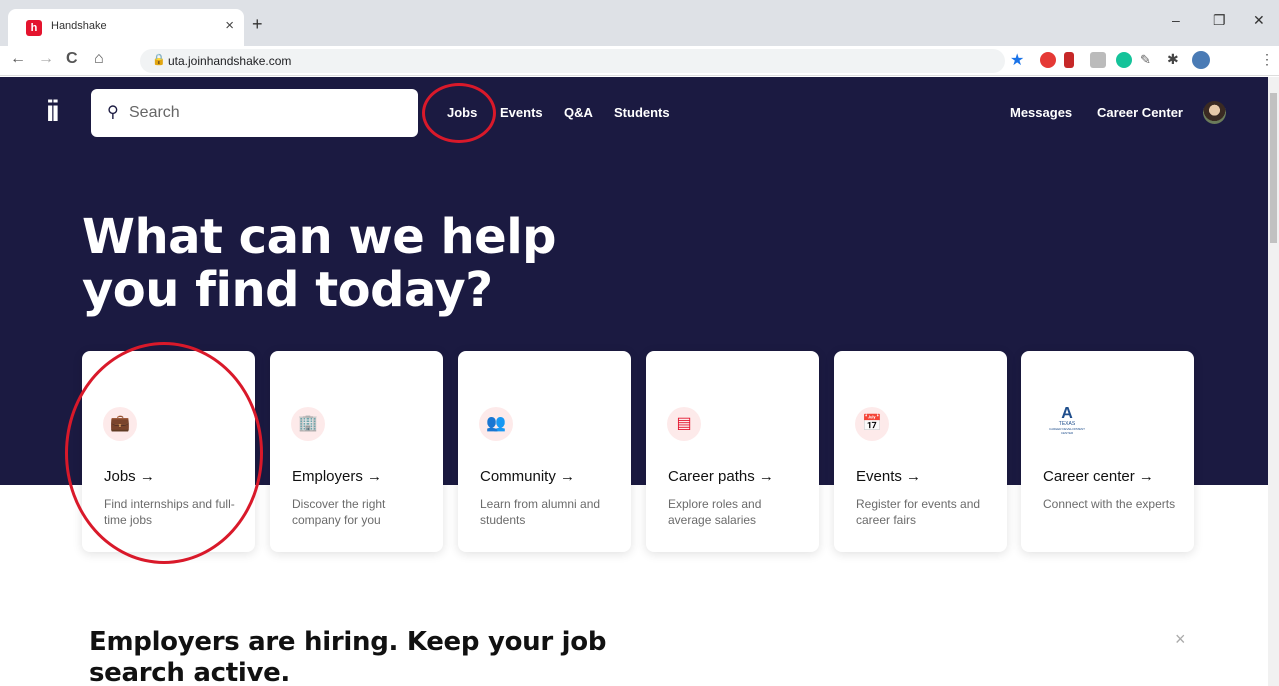 This screenshot has height=686, width=1279. What do you see at coordinates (1180, 639) in the screenshot?
I see `banner-close-icon: ×` at bounding box center [1180, 639].